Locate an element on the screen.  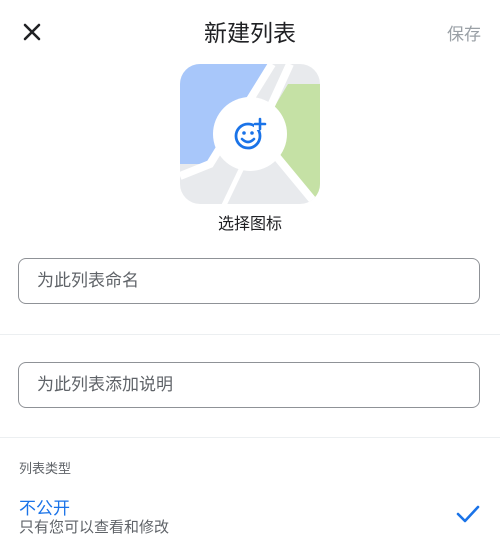
list-description-field is located at coordinates (249, 385).